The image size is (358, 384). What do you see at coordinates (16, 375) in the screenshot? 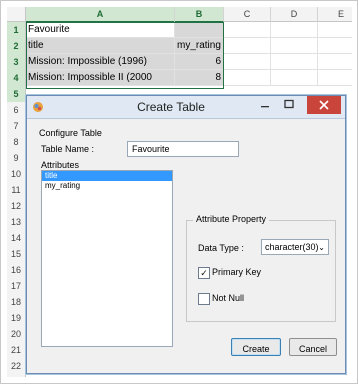
I see `row-header-23: 23` at bounding box center [16, 375].